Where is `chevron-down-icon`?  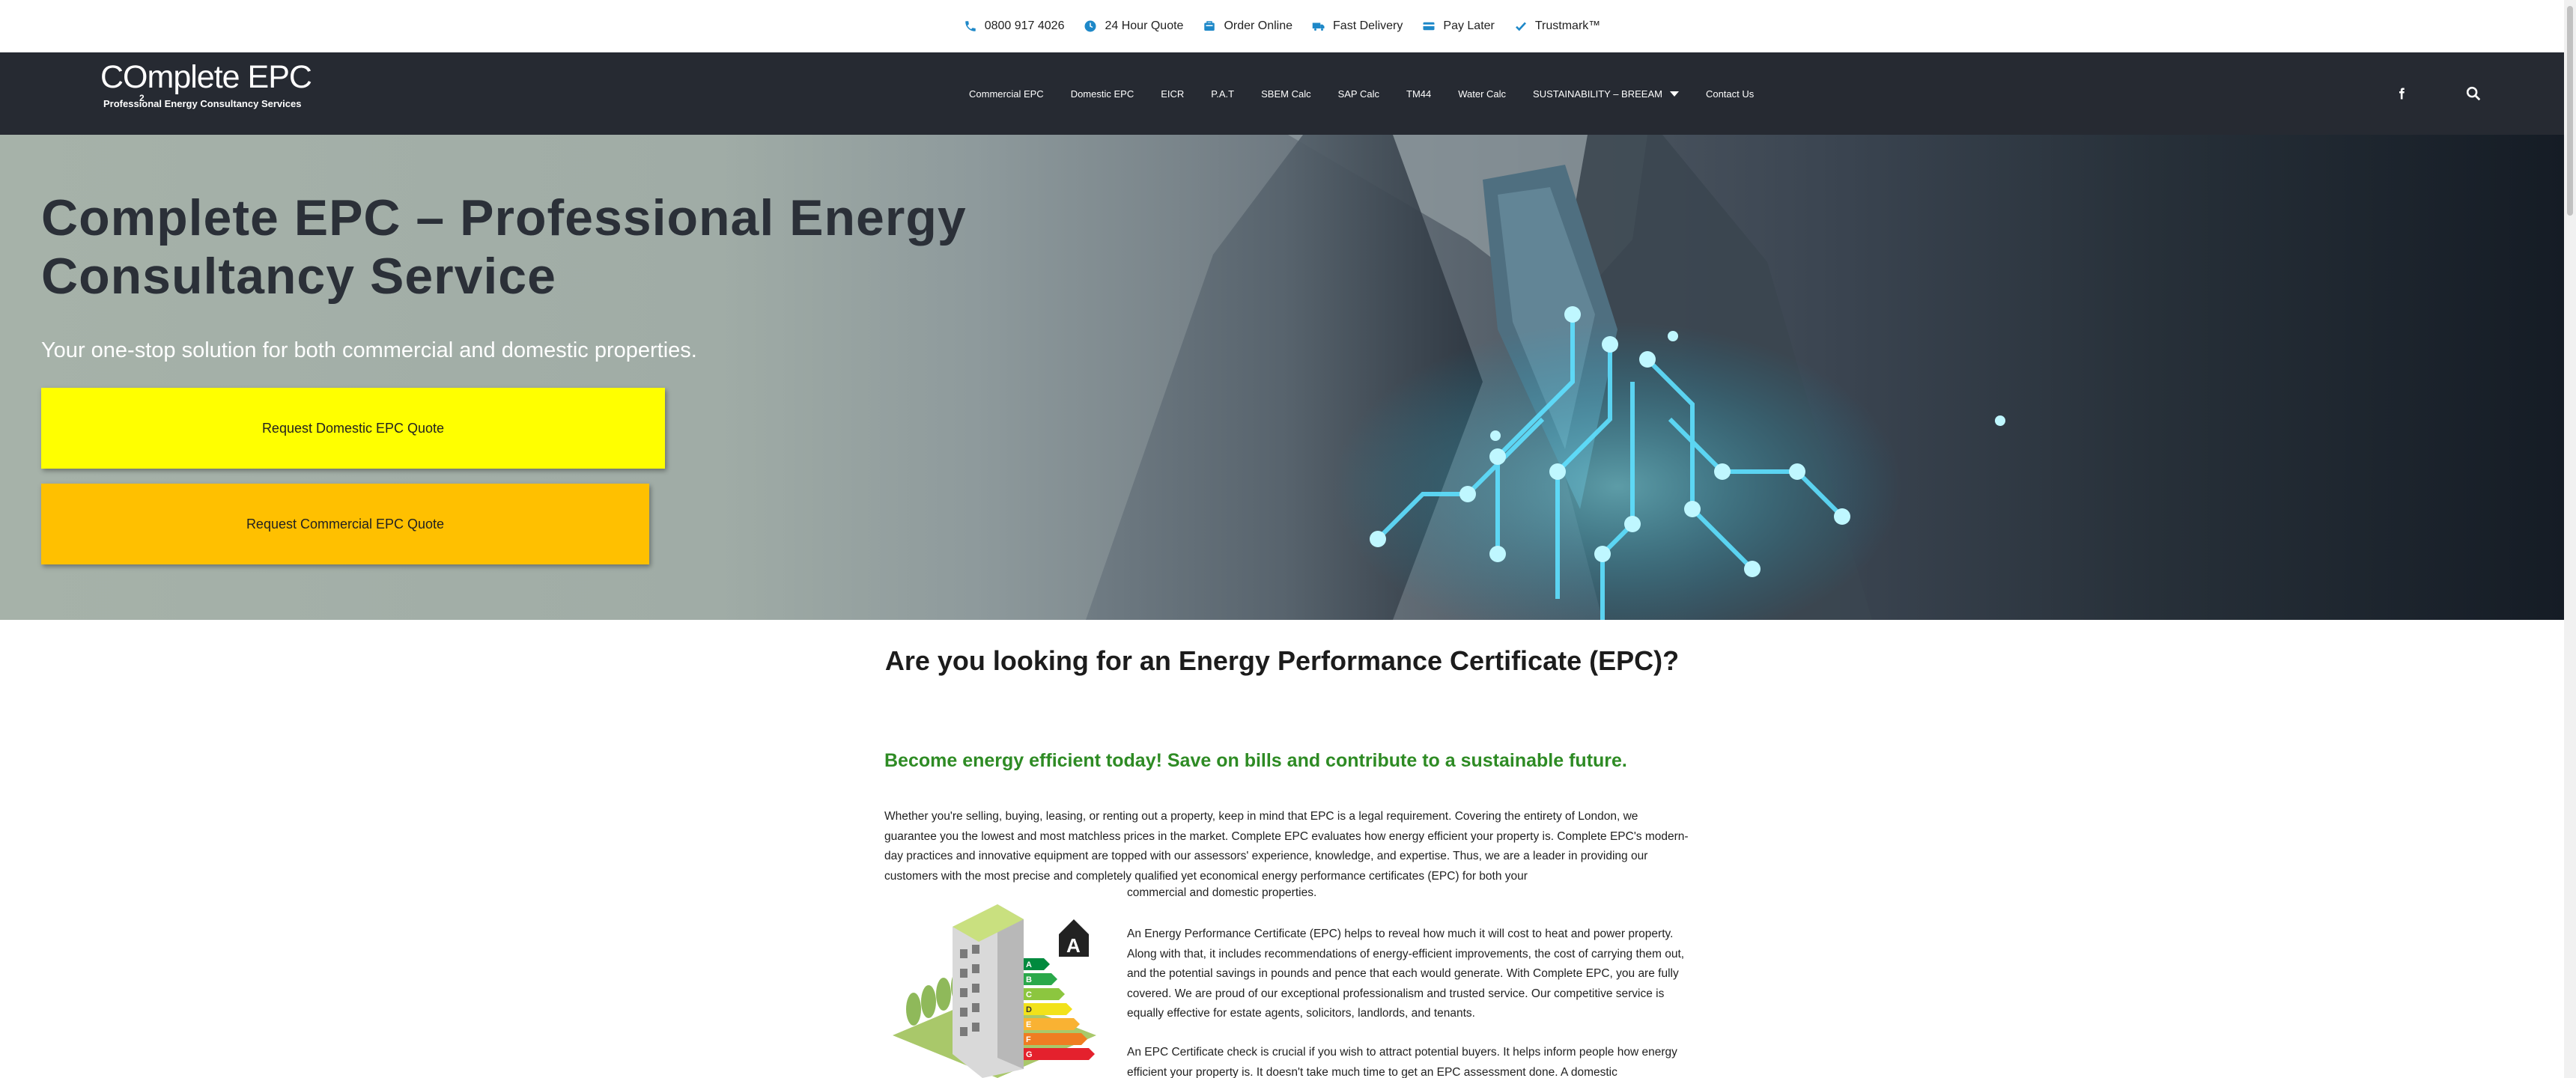
chevron-down-icon is located at coordinates (1674, 94).